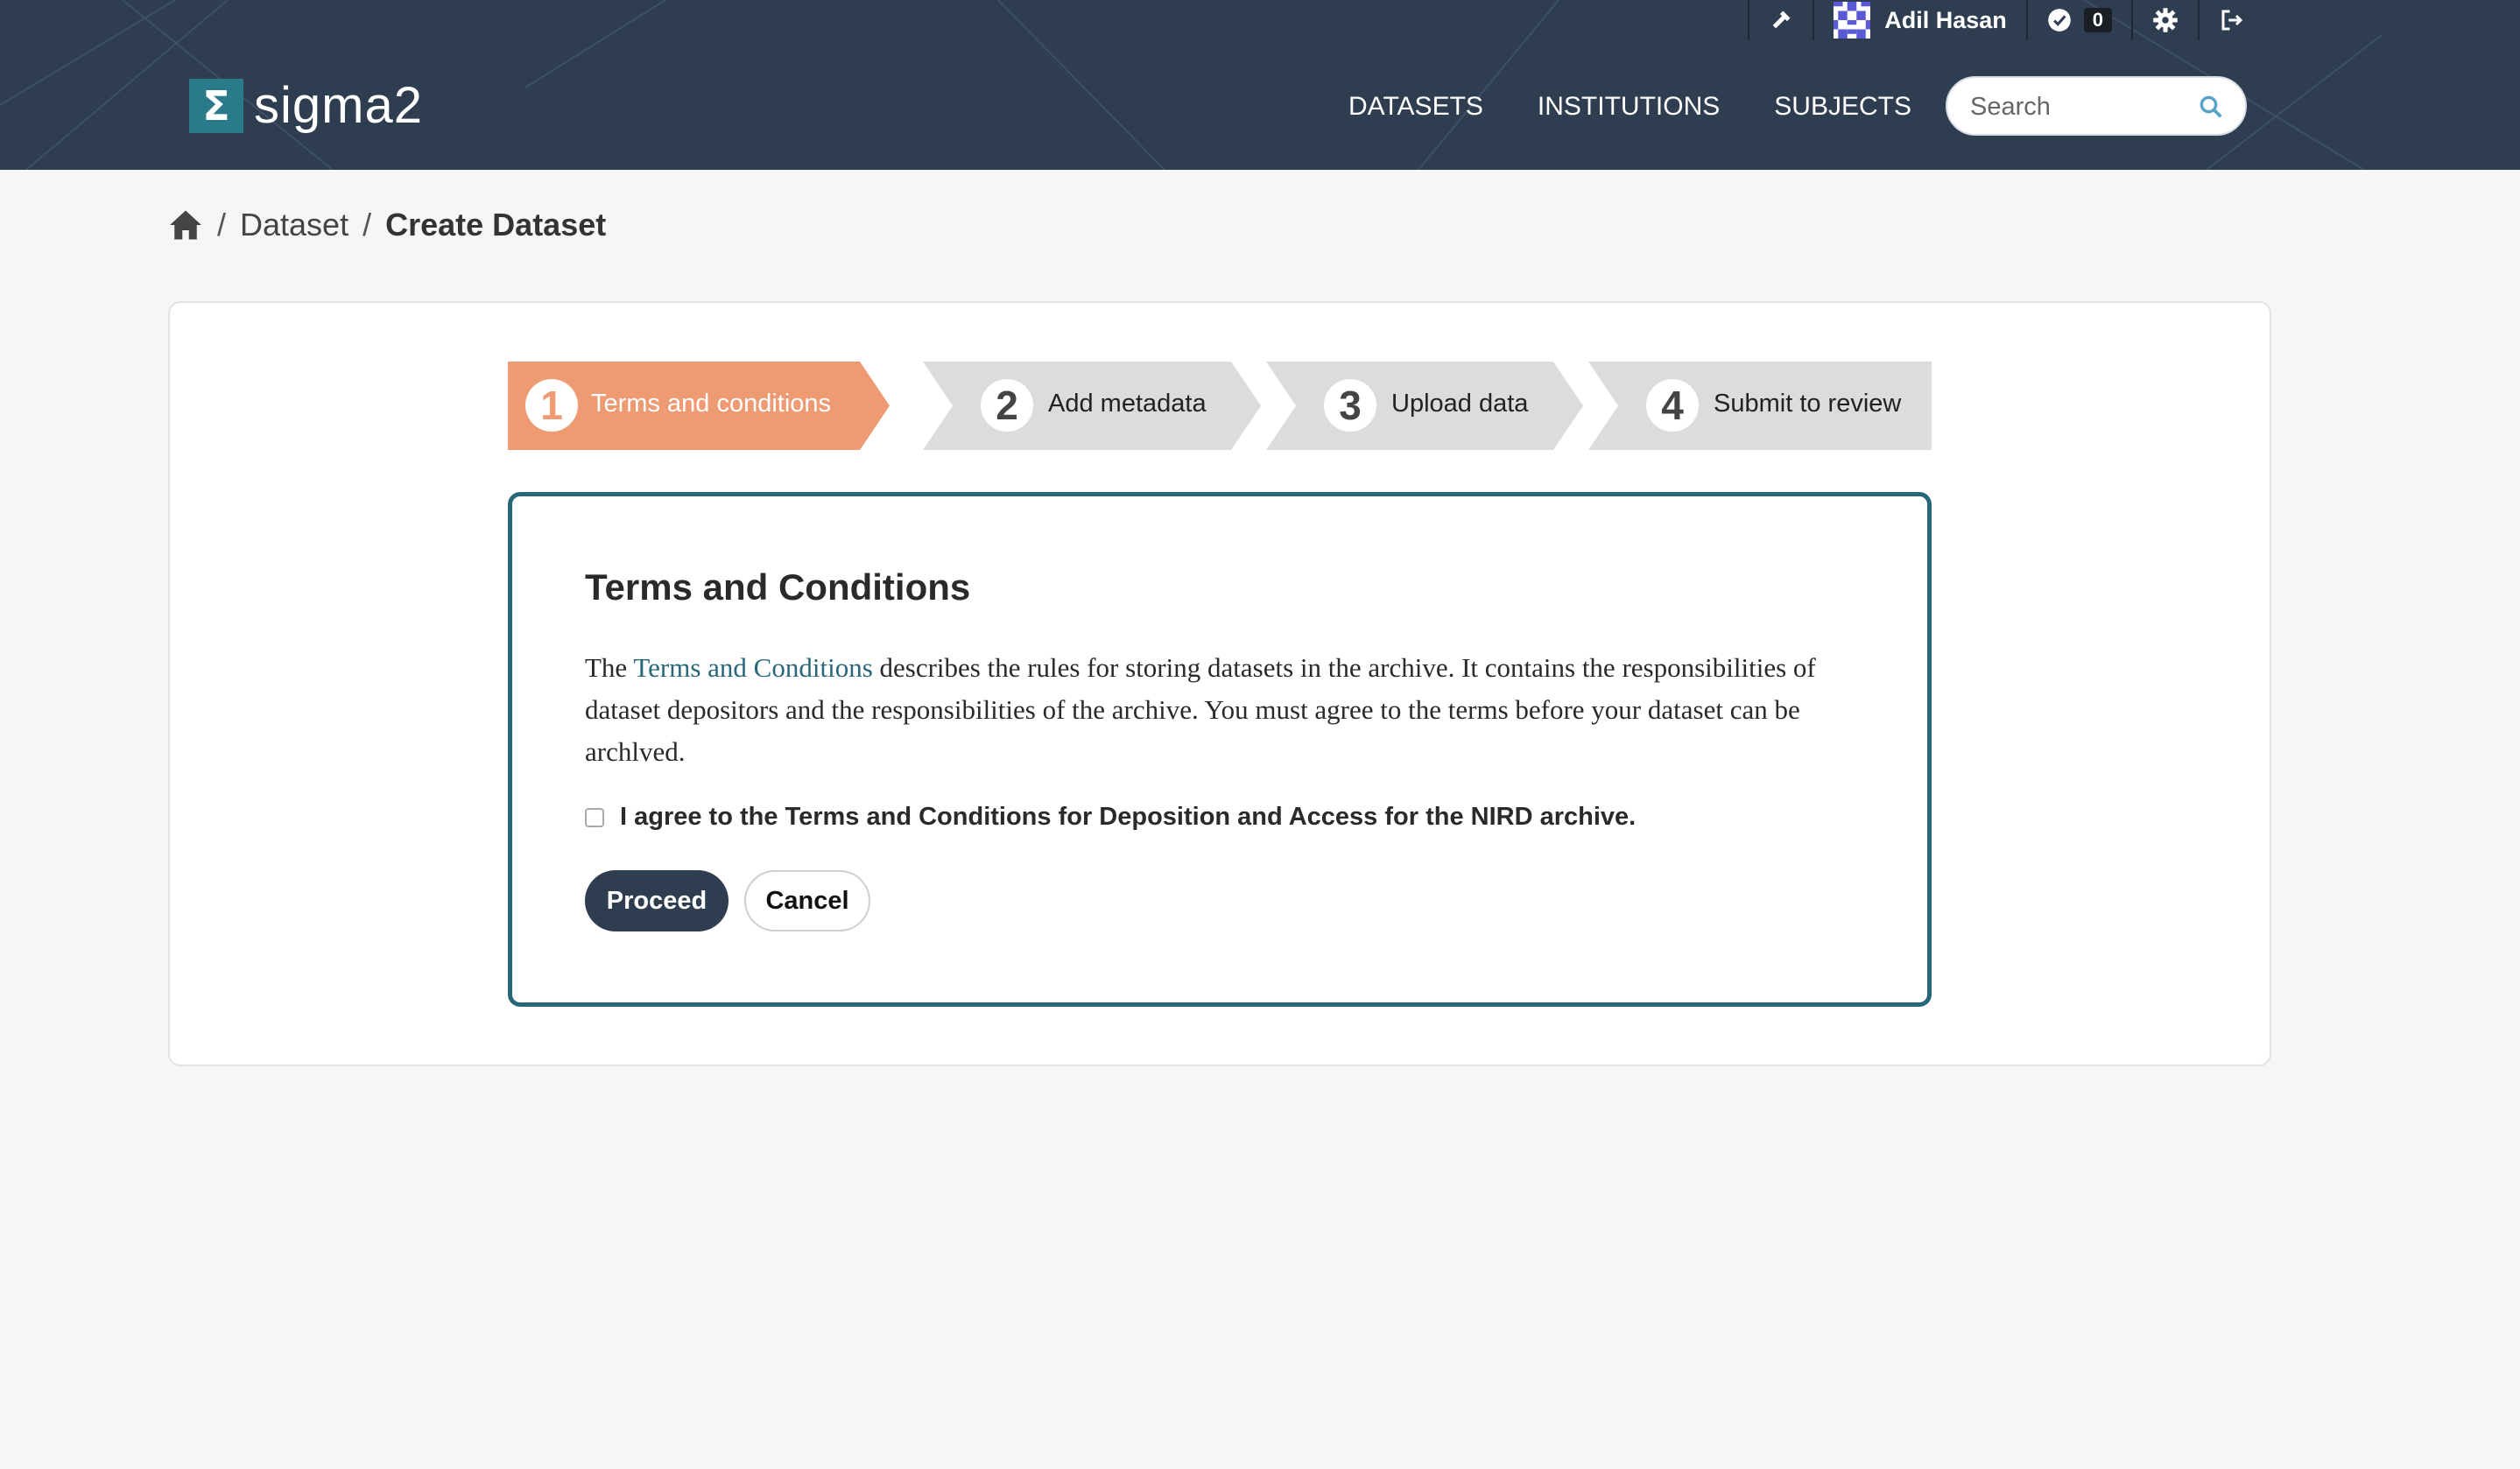 The image size is (2520, 1469). I want to click on user-toolbar: Adil Hasan 0, so click(2006, 20).